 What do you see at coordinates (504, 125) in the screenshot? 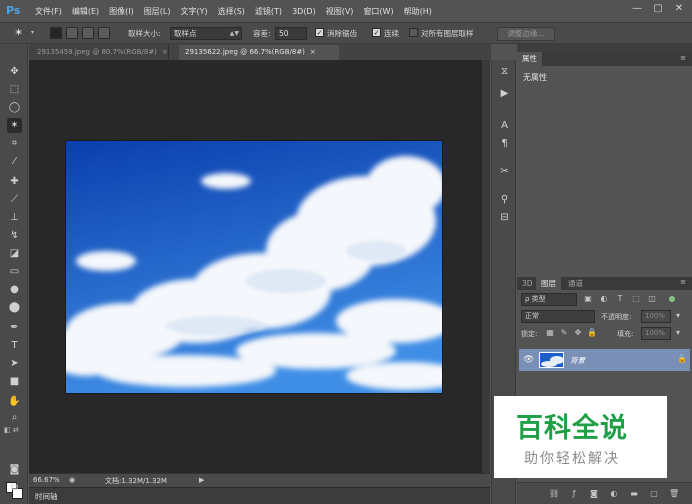
I see `character-panel-icon: A` at bounding box center [504, 125].